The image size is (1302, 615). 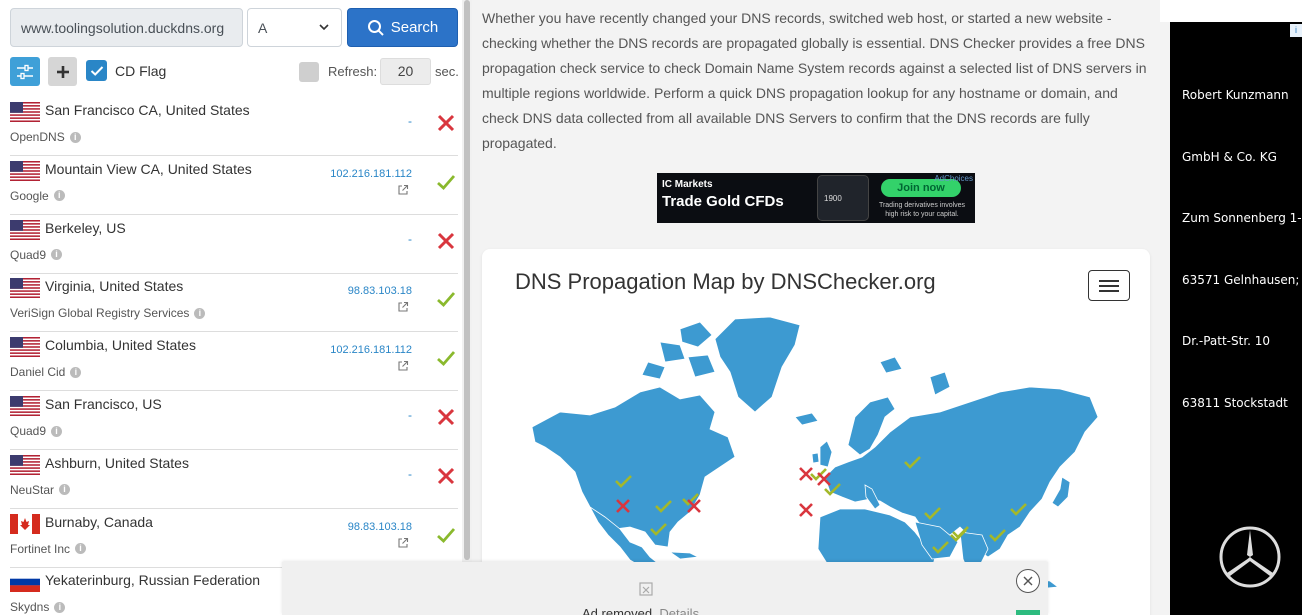 I want to click on search-icon, so click(x=375, y=27).